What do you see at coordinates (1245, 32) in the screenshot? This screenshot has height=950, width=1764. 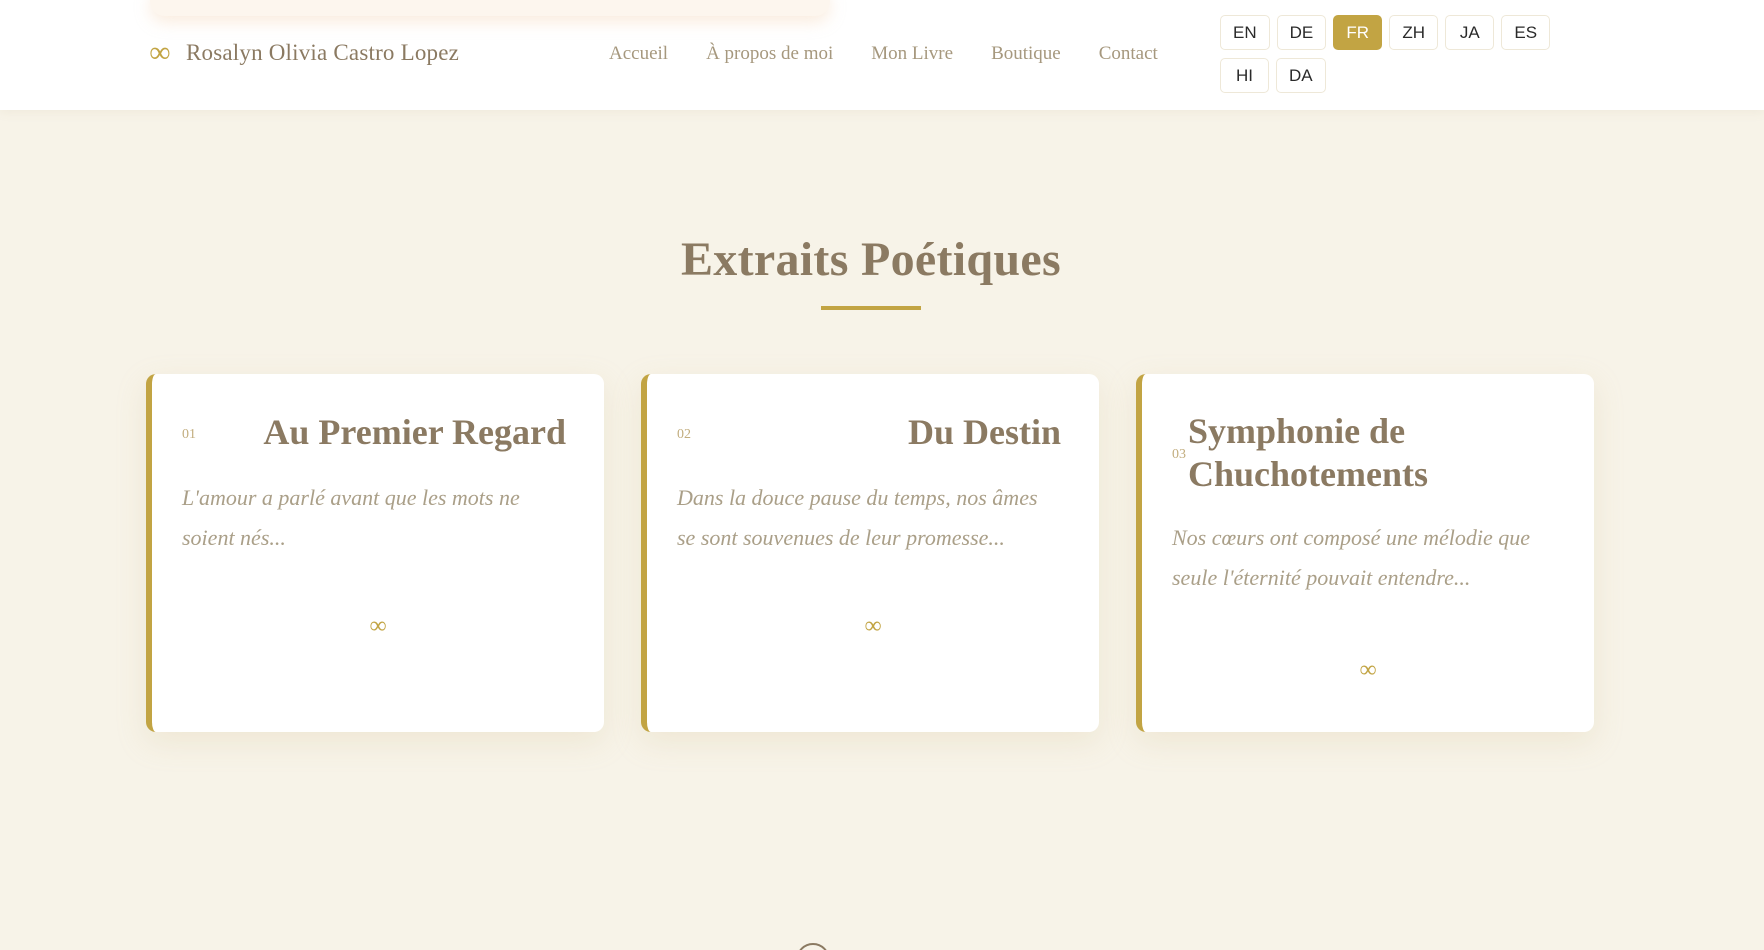 I see `lang-button-en: EN` at bounding box center [1245, 32].